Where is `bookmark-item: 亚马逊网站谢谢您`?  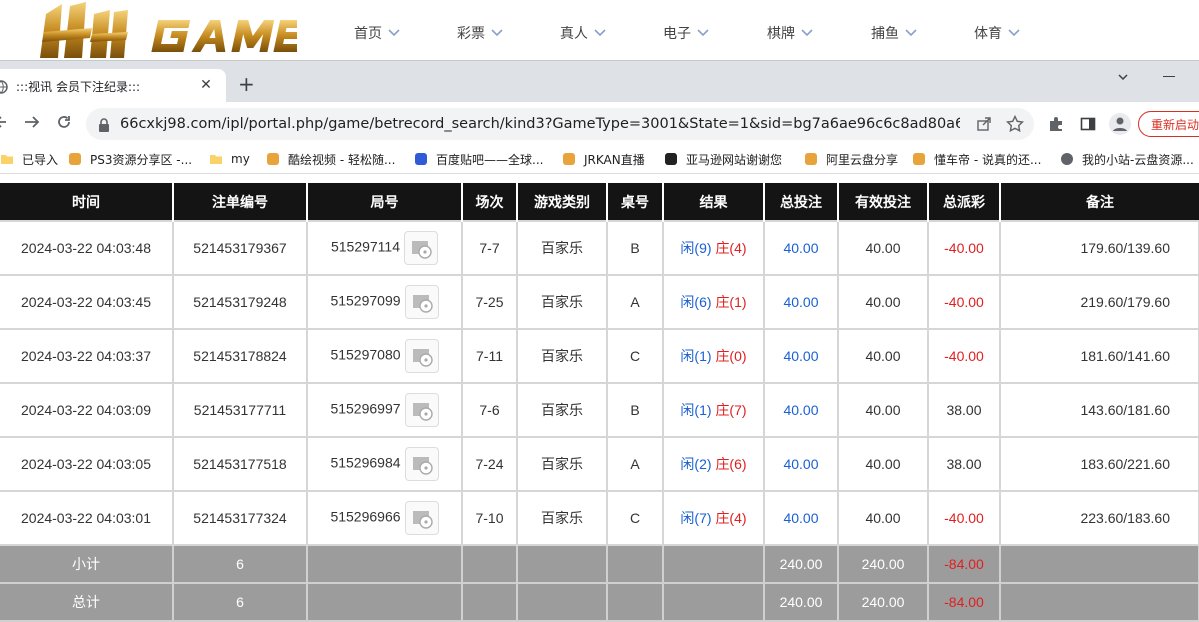
bookmark-item: 亚马逊网站谢谢您 is located at coordinates (723, 159).